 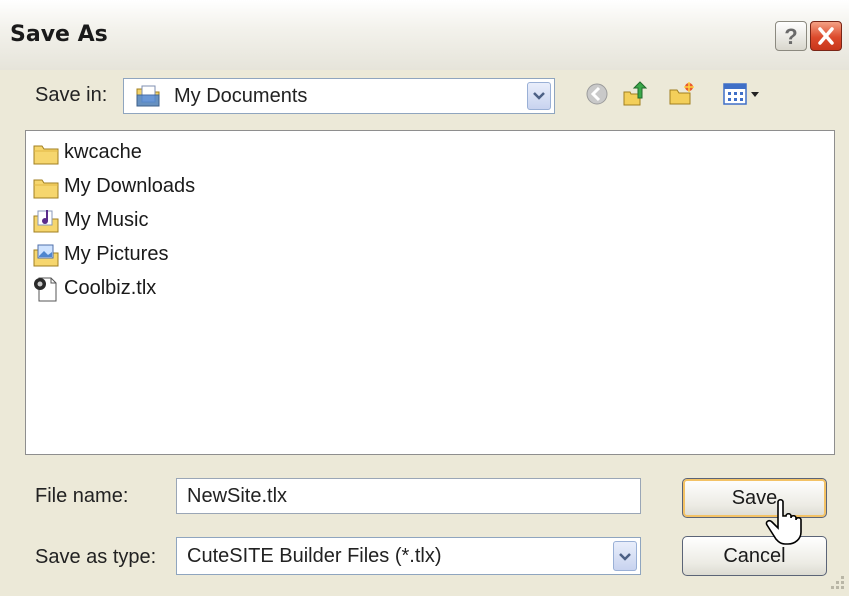 I want to click on save-in-dropdown: My Documents, so click(x=339, y=96).